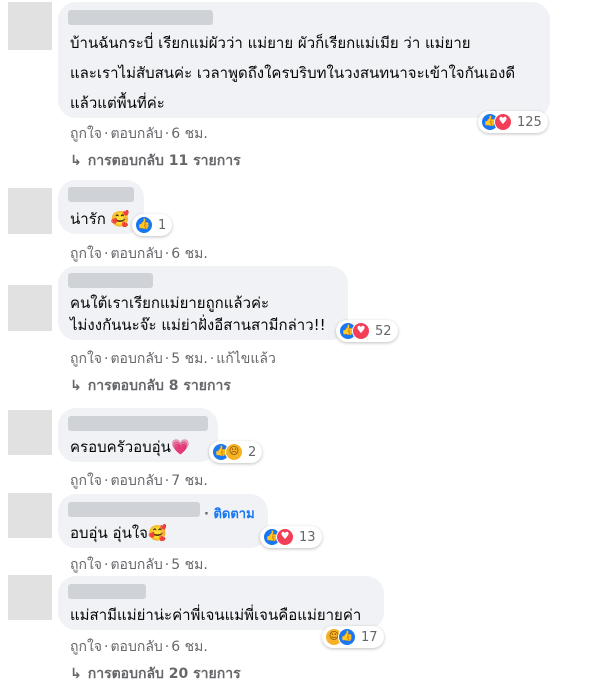 The image size is (600, 685). Describe the element at coordinates (383, 331) in the screenshot. I see `reaction-count: 52` at that location.